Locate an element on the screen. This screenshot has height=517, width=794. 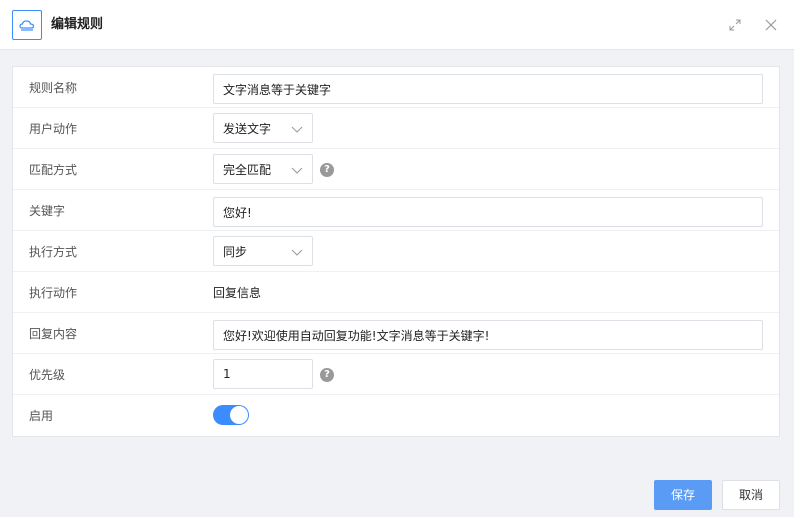
row-reply-content: 回复内容 is located at coordinates (396, 333).